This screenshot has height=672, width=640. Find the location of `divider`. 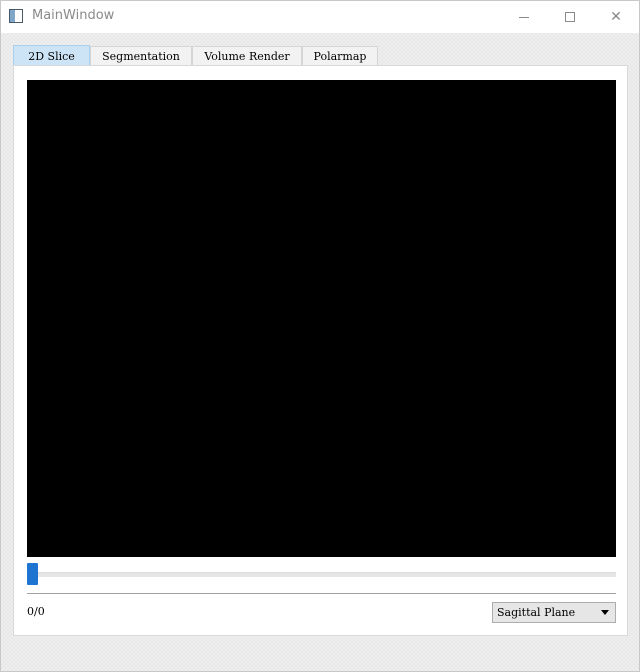

divider is located at coordinates (321, 593).